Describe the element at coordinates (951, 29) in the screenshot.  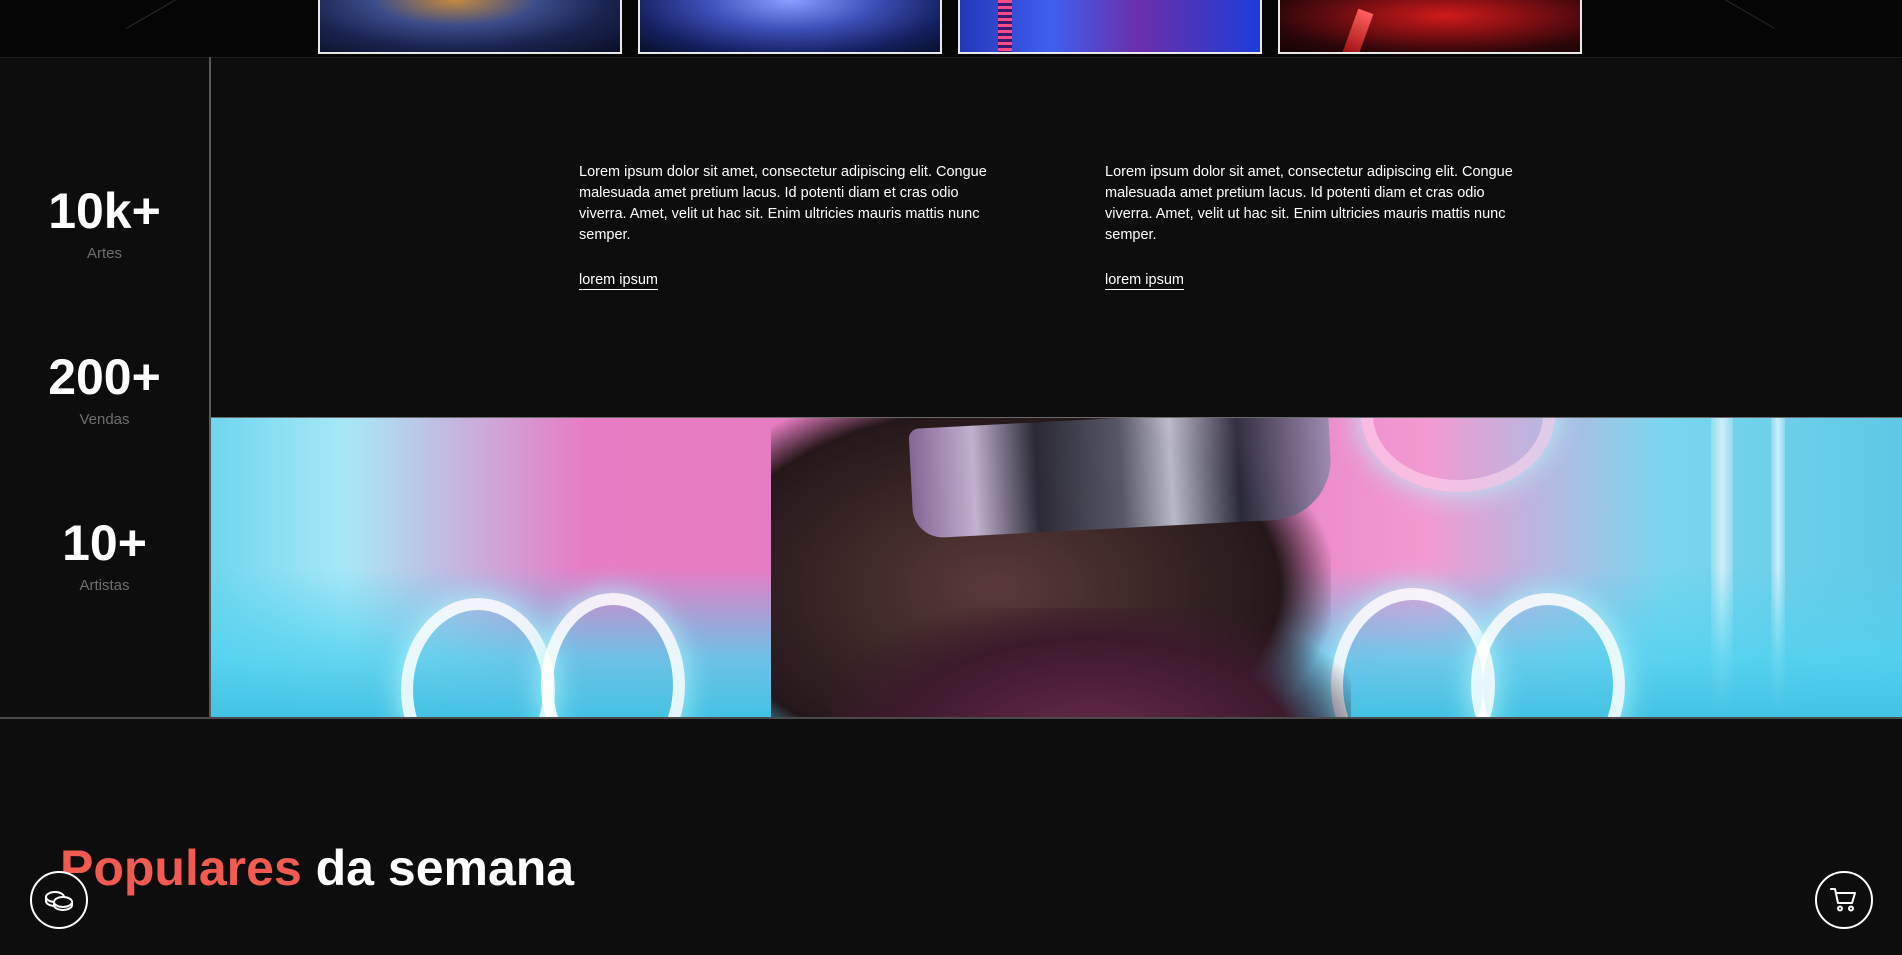
I see `gallery-strip` at that location.